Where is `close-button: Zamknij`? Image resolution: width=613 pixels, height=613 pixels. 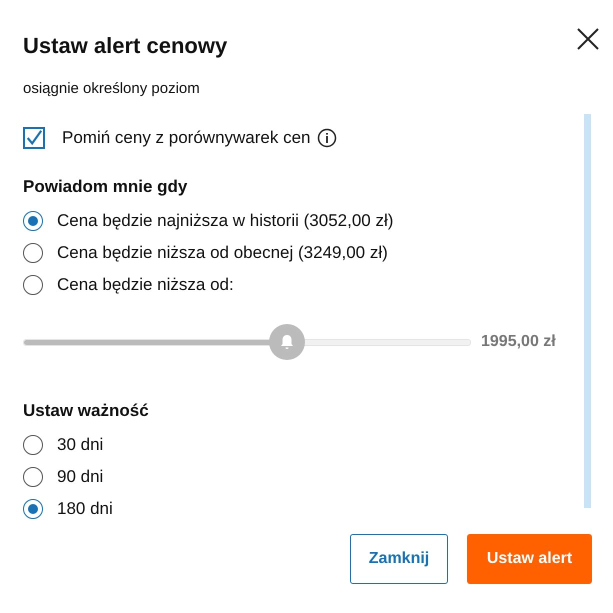 close-button: Zamknij is located at coordinates (399, 559).